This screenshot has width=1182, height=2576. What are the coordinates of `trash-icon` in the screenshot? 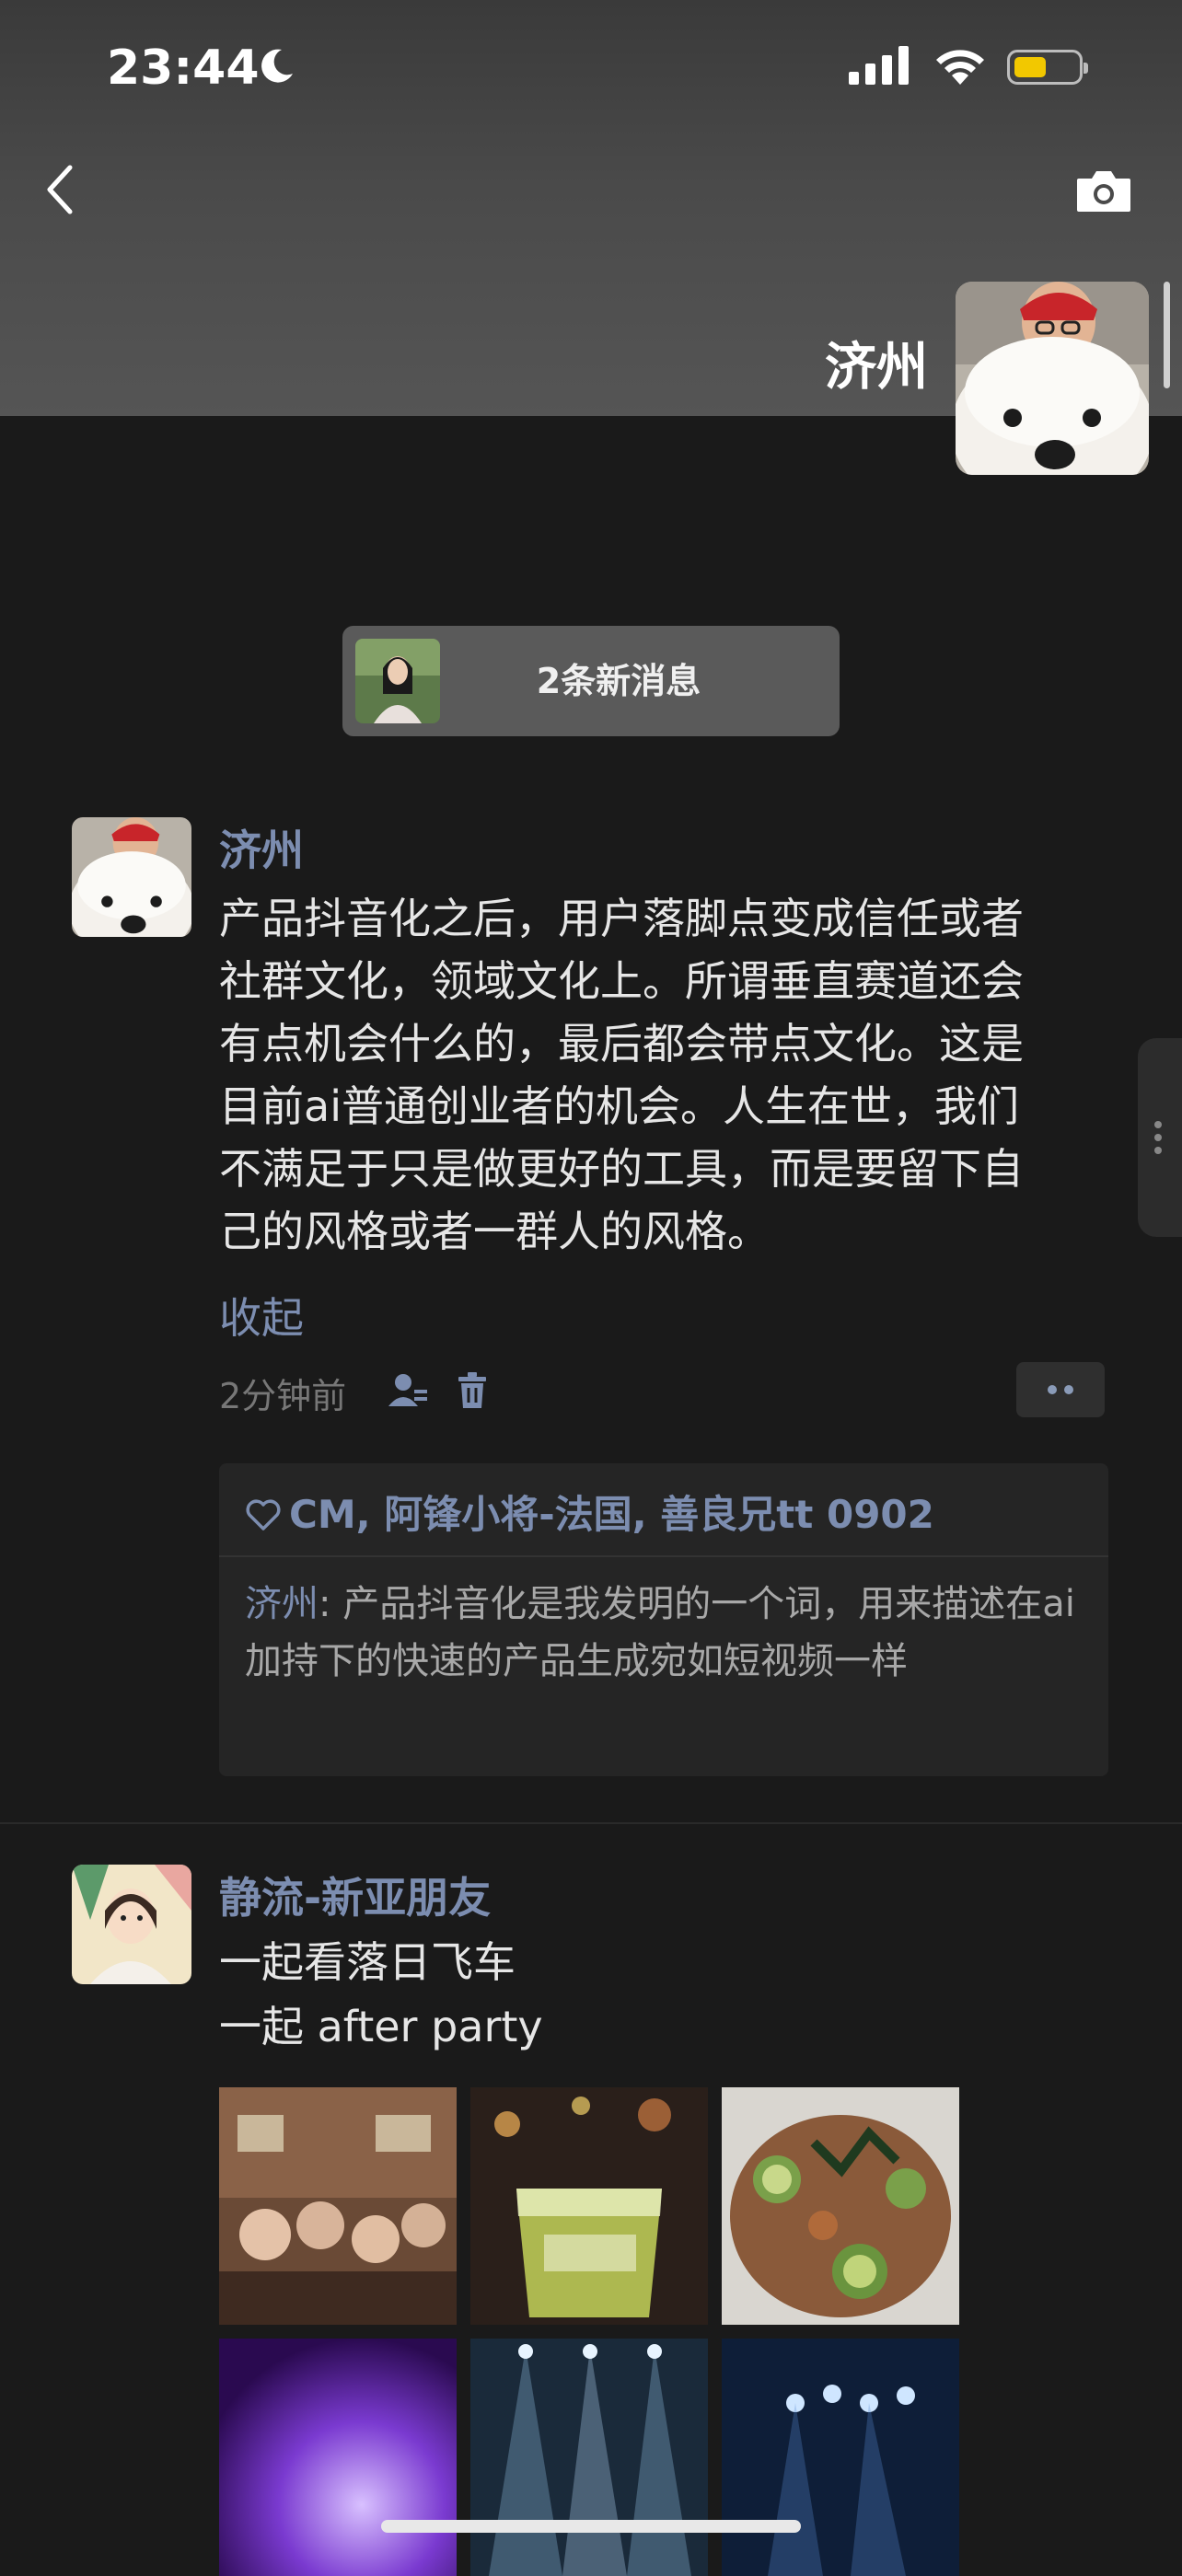 It's located at (472, 1390).